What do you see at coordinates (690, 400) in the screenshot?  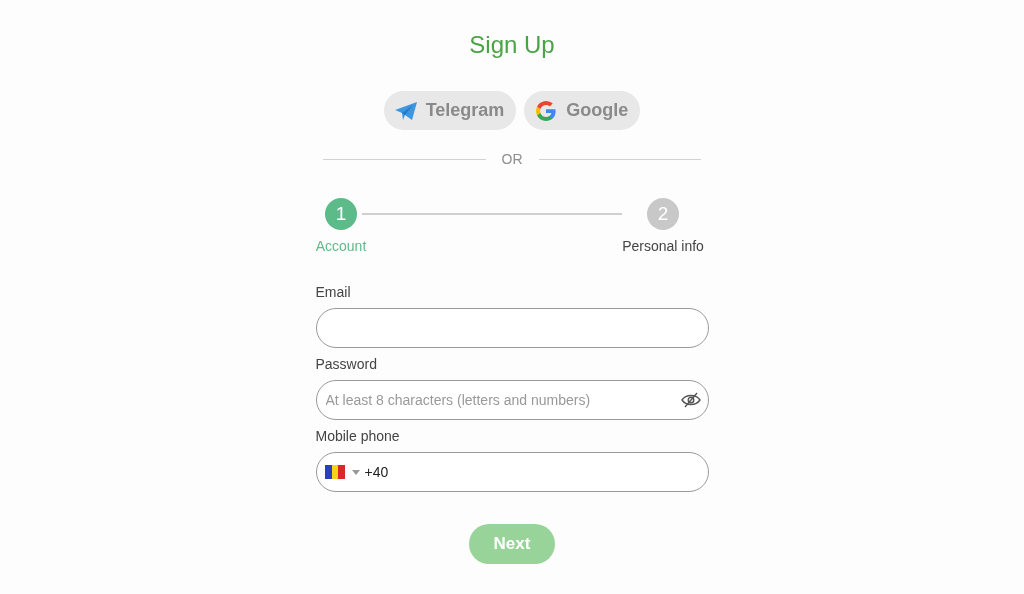 I see `eye-slash-icon` at bounding box center [690, 400].